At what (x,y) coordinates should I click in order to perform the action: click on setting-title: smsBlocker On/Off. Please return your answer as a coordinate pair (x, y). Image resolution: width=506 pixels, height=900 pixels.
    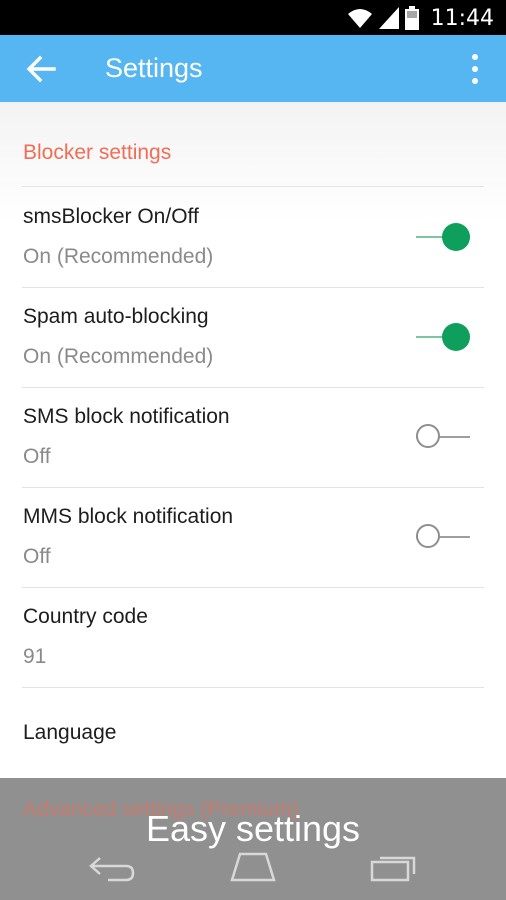
    Looking at the image, I should click on (111, 216).